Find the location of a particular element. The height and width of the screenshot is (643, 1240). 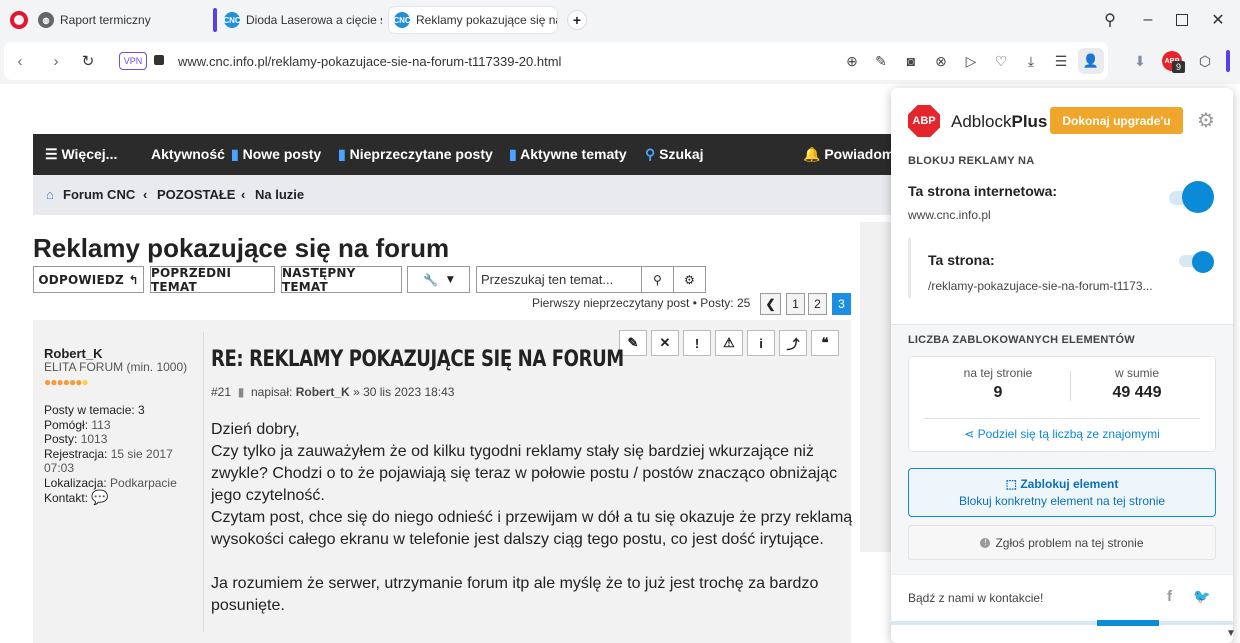

delete-post-button: ✕ is located at coordinates (665, 343).